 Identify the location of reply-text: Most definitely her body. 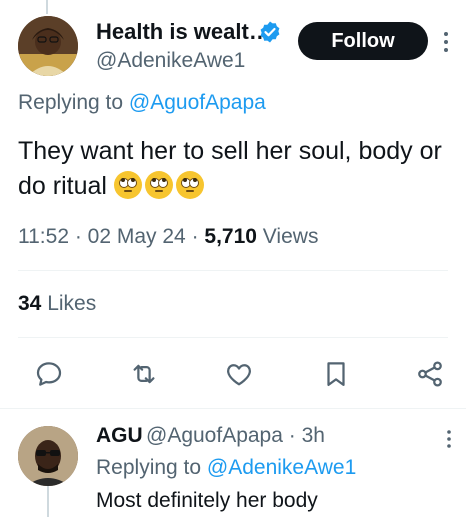
(207, 500).